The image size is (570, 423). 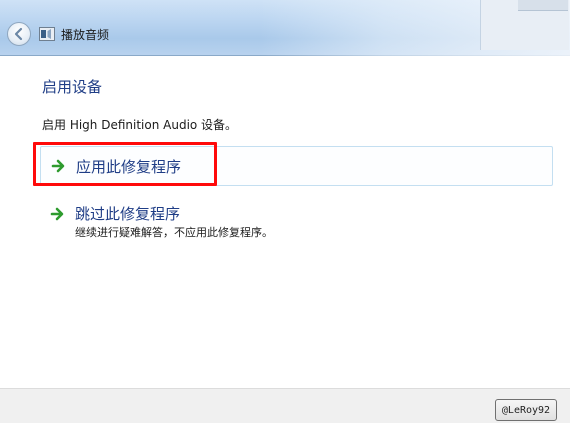 What do you see at coordinates (140, 125) in the screenshot?
I see `page-description: 启用 High Definition Audio 设备。` at bounding box center [140, 125].